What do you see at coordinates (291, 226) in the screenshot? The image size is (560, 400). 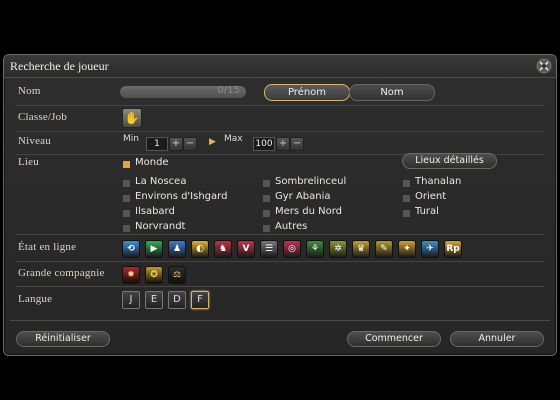 I see `location-option-label: Autres` at bounding box center [291, 226].